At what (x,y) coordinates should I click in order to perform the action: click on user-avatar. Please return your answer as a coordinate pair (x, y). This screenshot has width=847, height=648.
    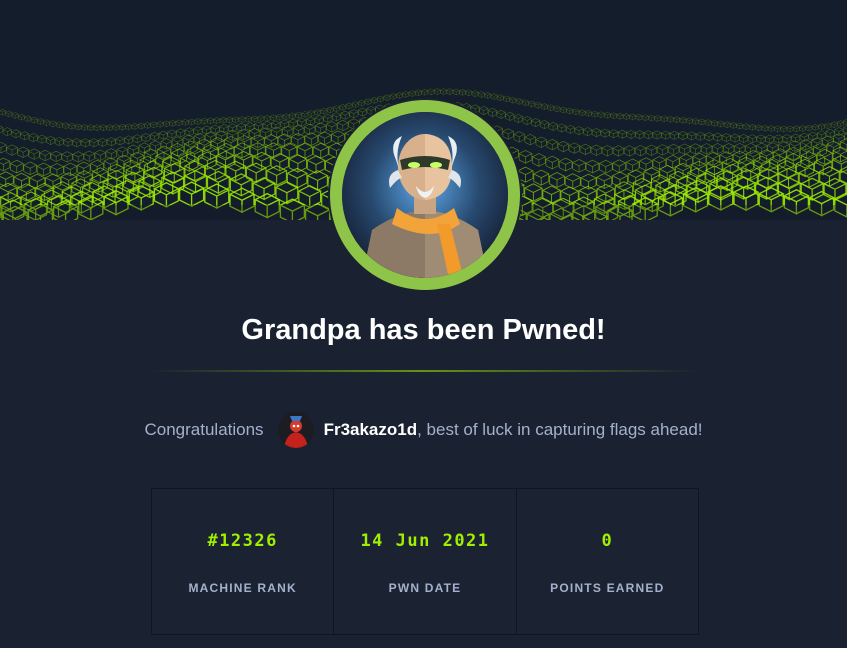
    Looking at the image, I should click on (295, 430).